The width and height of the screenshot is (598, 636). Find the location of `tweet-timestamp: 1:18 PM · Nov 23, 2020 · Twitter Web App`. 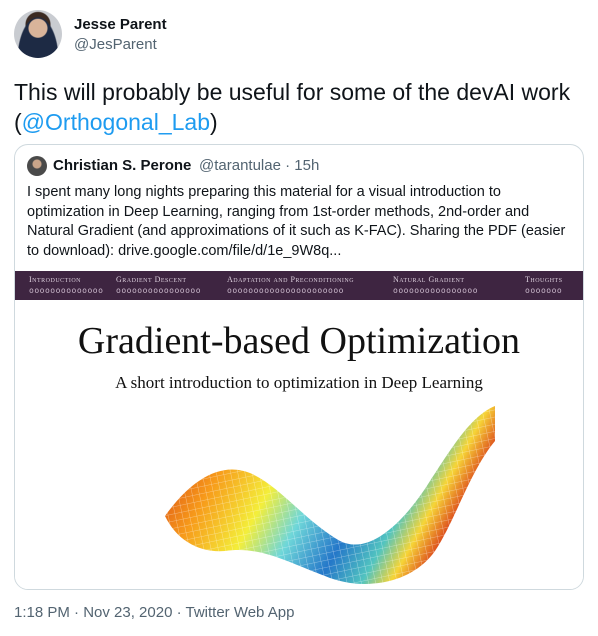

tweet-timestamp: 1:18 PM · Nov 23, 2020 · Twitter Web App is located at coordinates (154, 612).